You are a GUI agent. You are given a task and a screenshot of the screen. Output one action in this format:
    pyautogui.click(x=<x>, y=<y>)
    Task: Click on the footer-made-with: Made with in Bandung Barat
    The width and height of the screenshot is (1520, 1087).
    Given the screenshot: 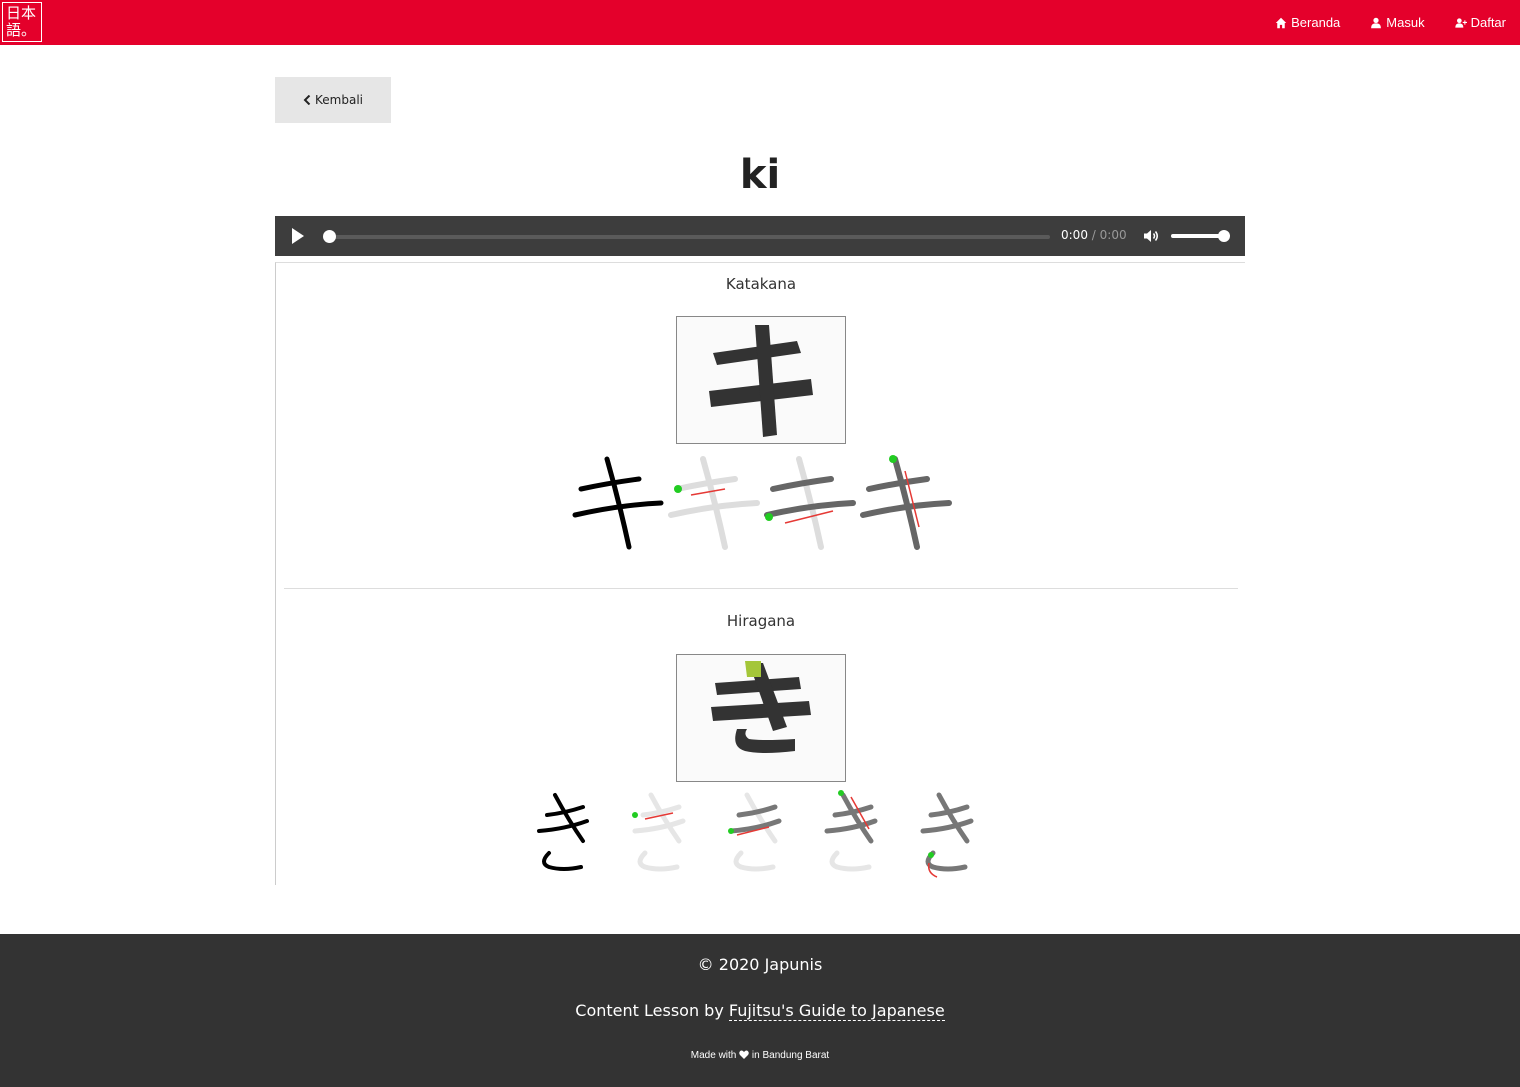 What is the action you would take?
    pyautogui.click(x=760, y=1055)
    